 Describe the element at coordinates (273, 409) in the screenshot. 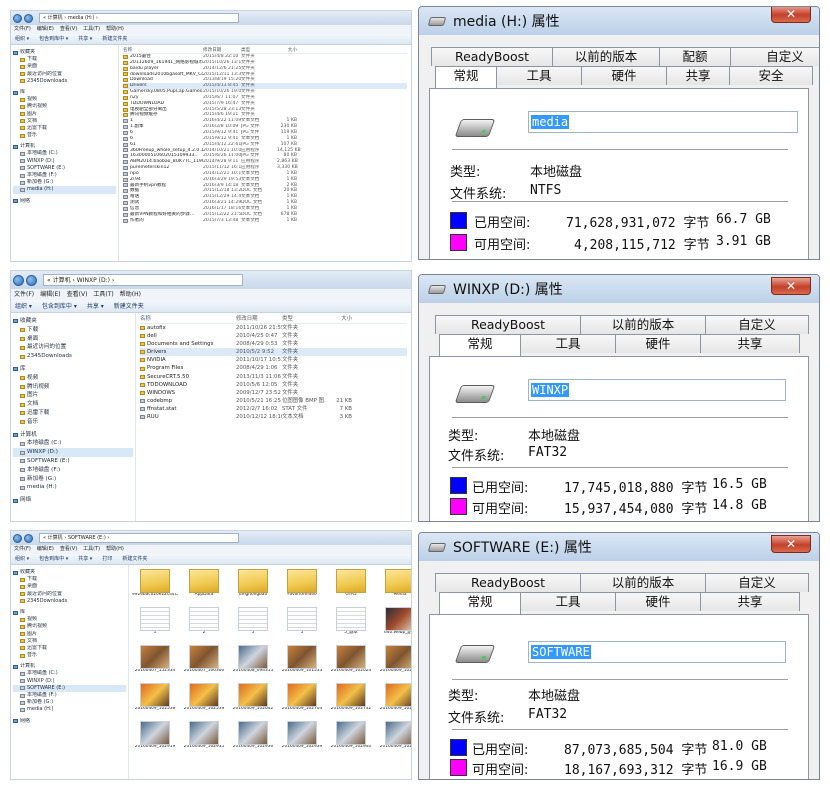

I see `file-row: ffnstat.stat 2012/2/7 16:02 STAT 文件 7 KB` at that location.